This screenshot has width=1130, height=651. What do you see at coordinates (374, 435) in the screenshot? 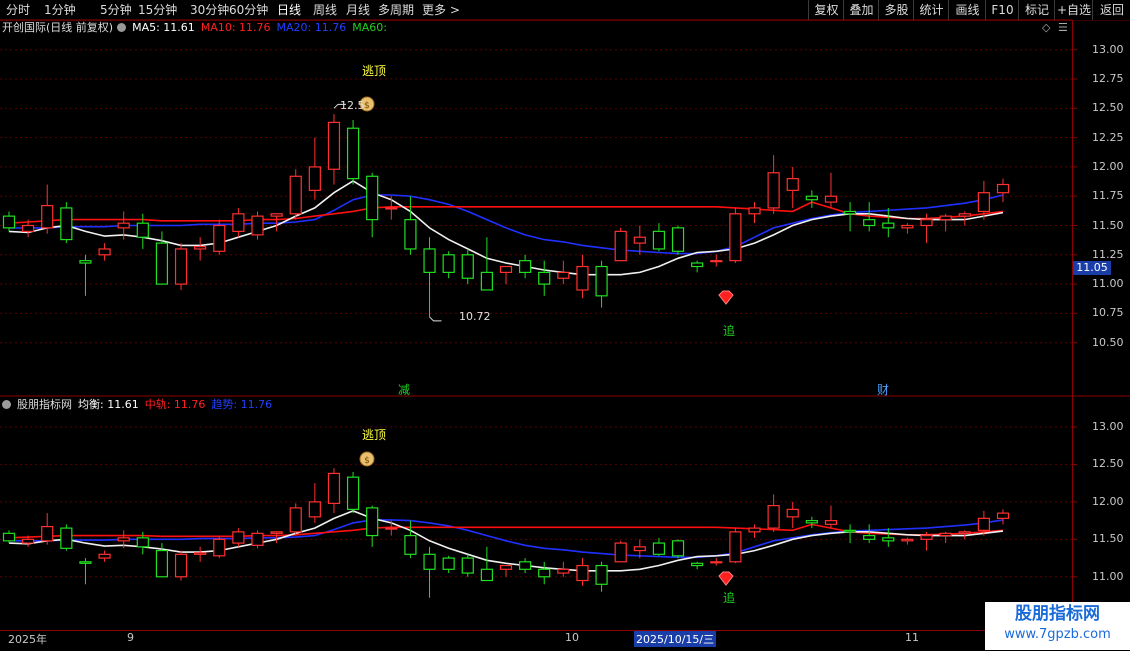
I see `sub-escape-top-signal: 逃顶` at bounding box center [374, 435].